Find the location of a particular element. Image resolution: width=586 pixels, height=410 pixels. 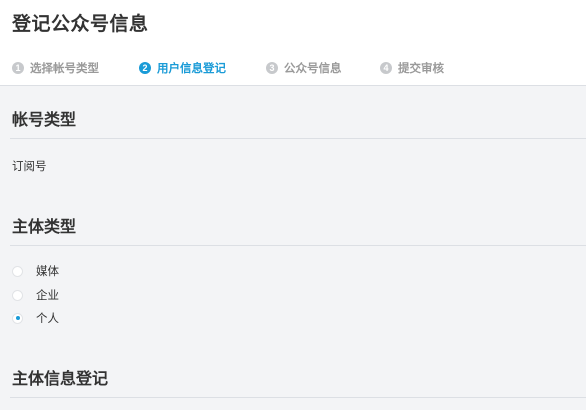

radio-option-enterprise: 企业 is located at coordinates (35, 295).